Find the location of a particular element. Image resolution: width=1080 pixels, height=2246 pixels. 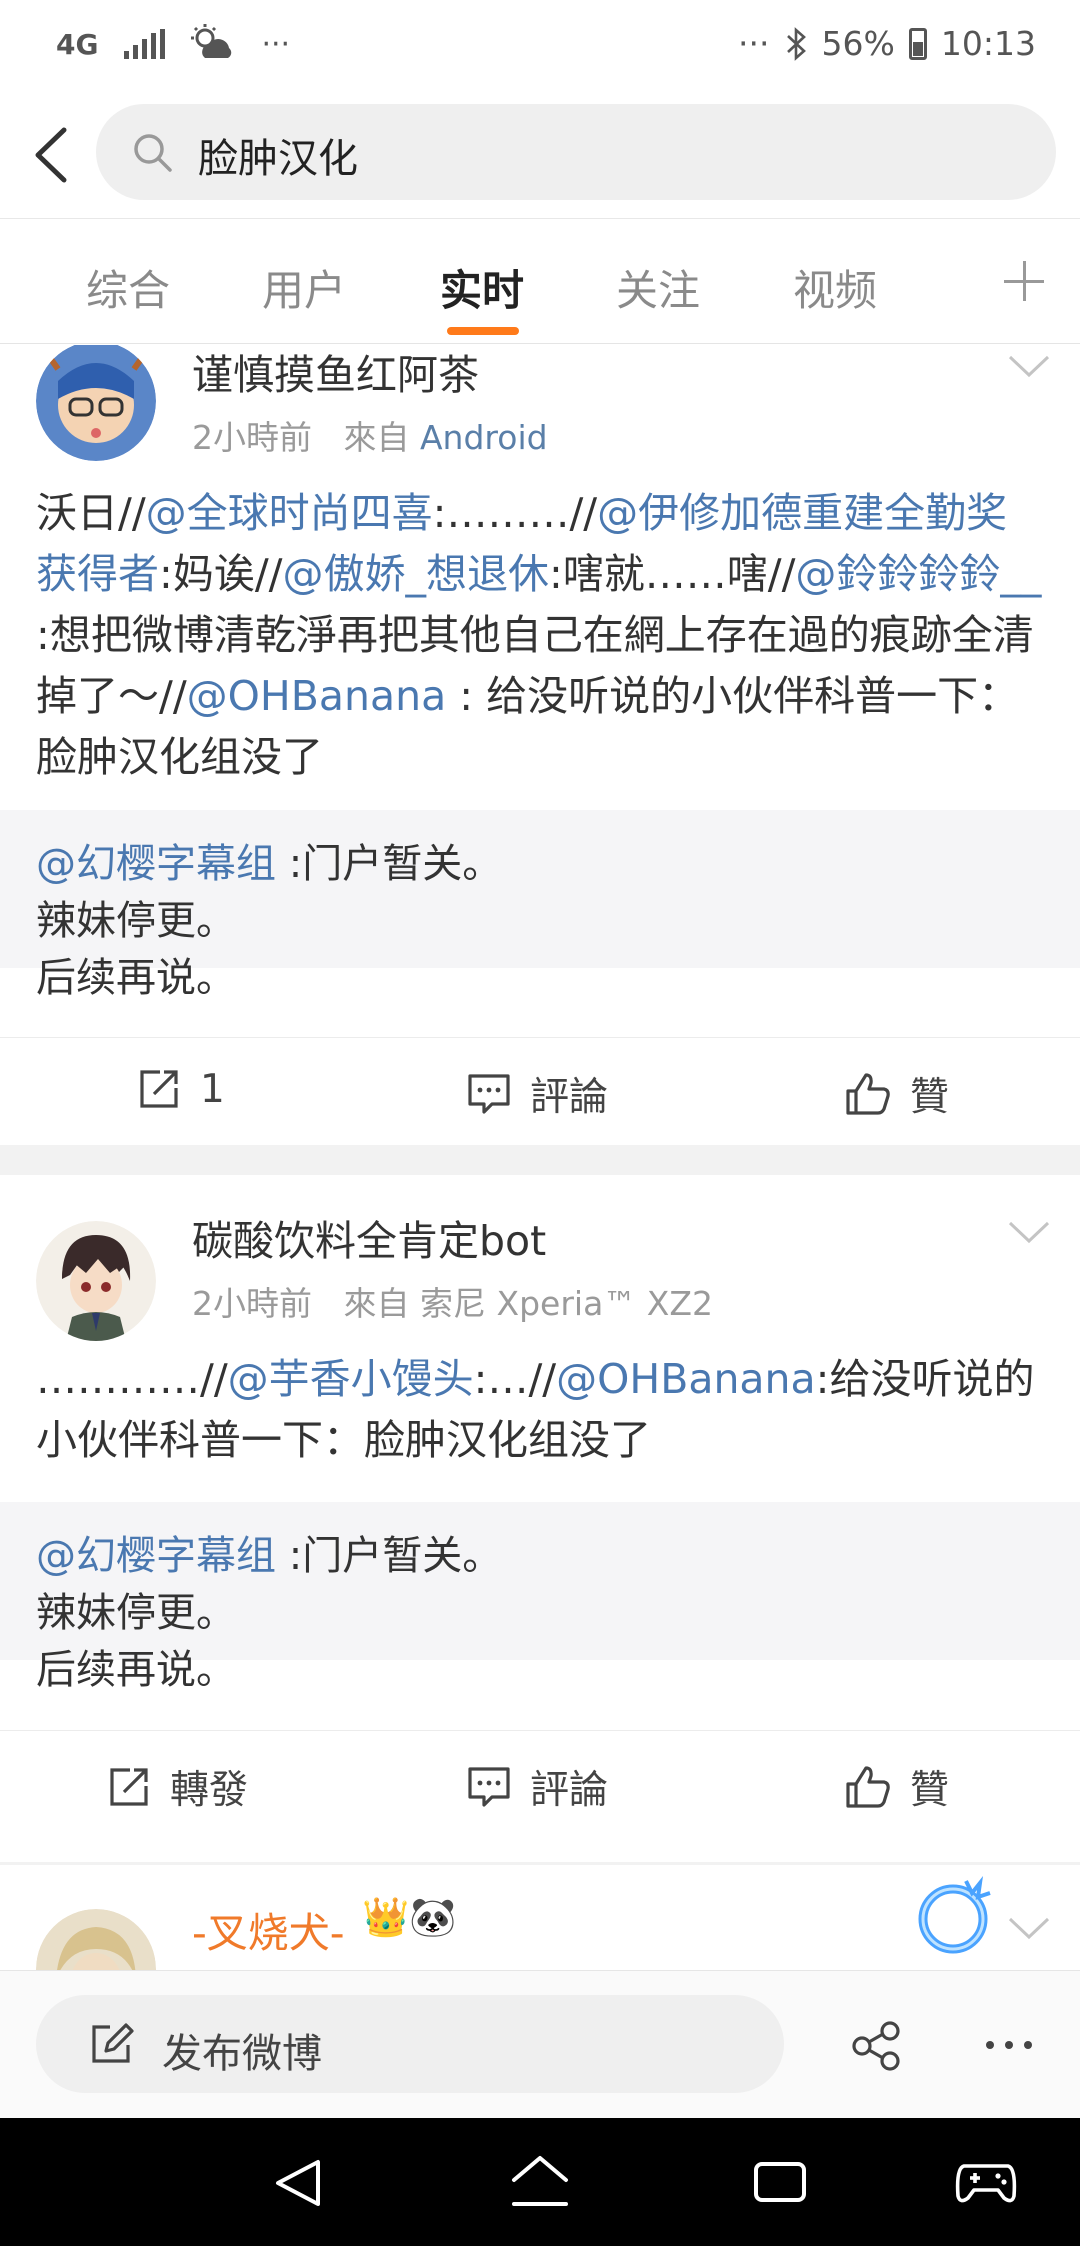

status-notif-dots: ··· is located at coordinates (754, 43).